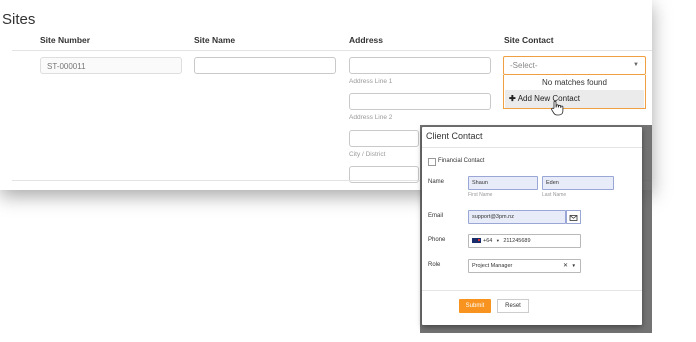 The image size is (696, 342). What do you see at coordinates (65, 40) in the screenshot?
I see `column-header-site-number: Site Number` at bounding box center [65, 40].